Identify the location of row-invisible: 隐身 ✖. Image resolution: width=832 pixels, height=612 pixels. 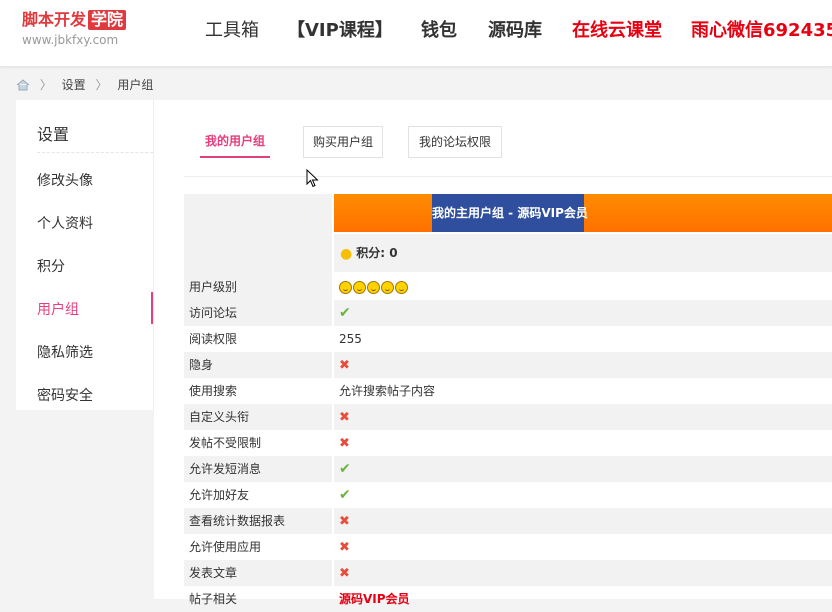
(508, 365).